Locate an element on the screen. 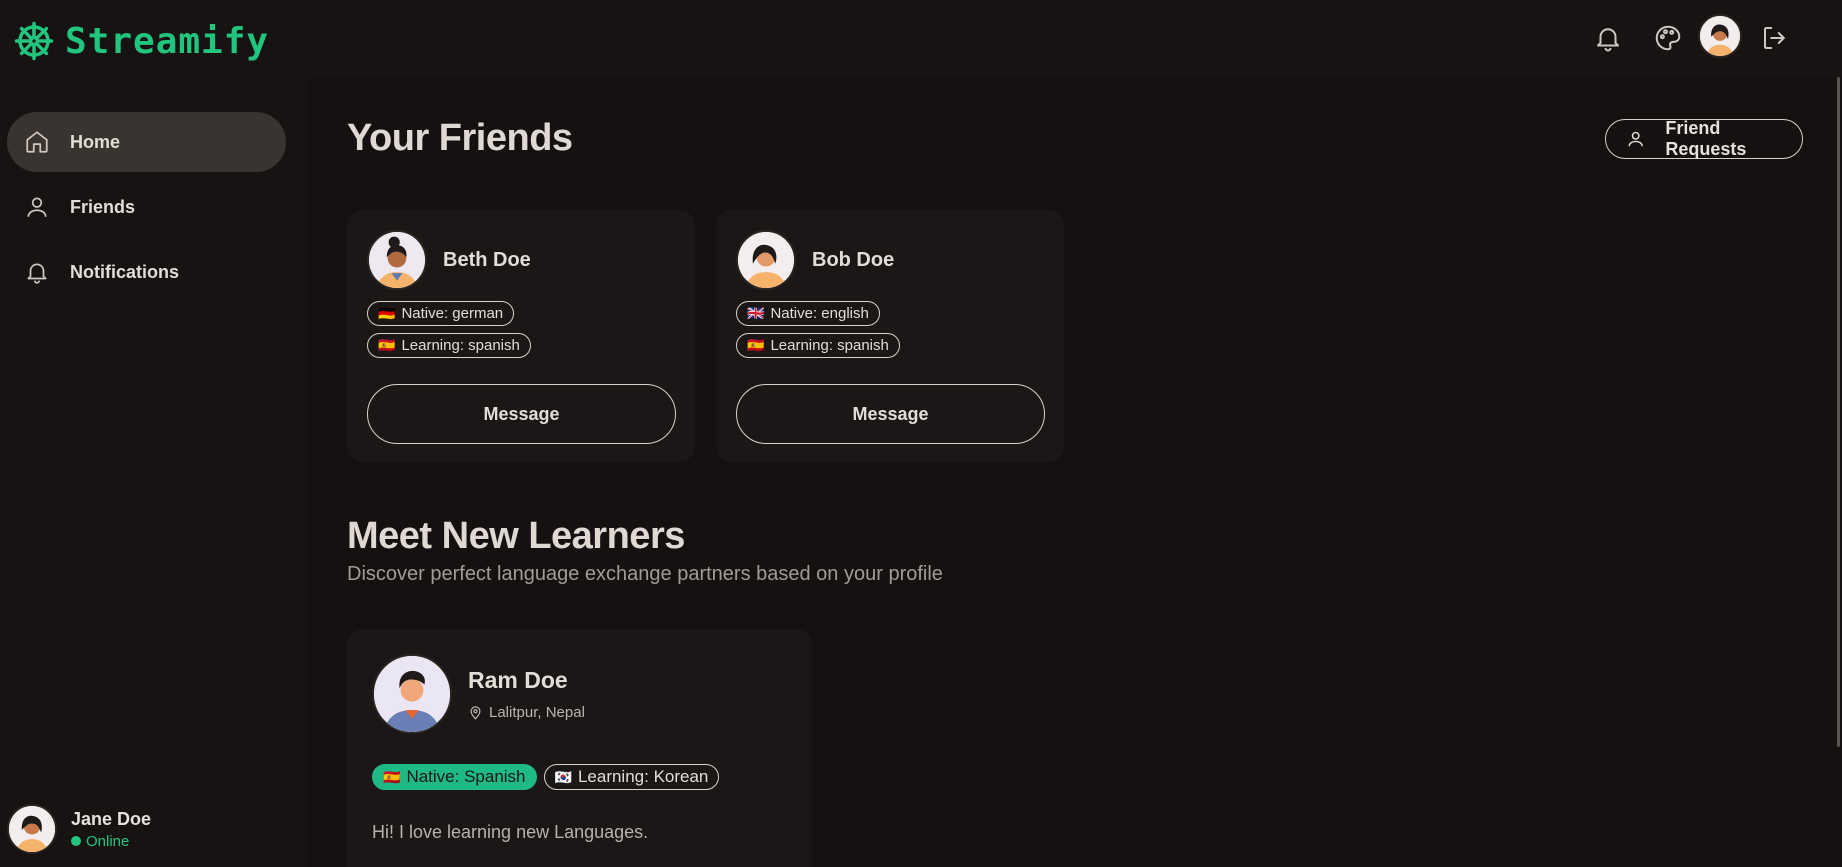  profile-avatar is located at coordinates (1720, 36).